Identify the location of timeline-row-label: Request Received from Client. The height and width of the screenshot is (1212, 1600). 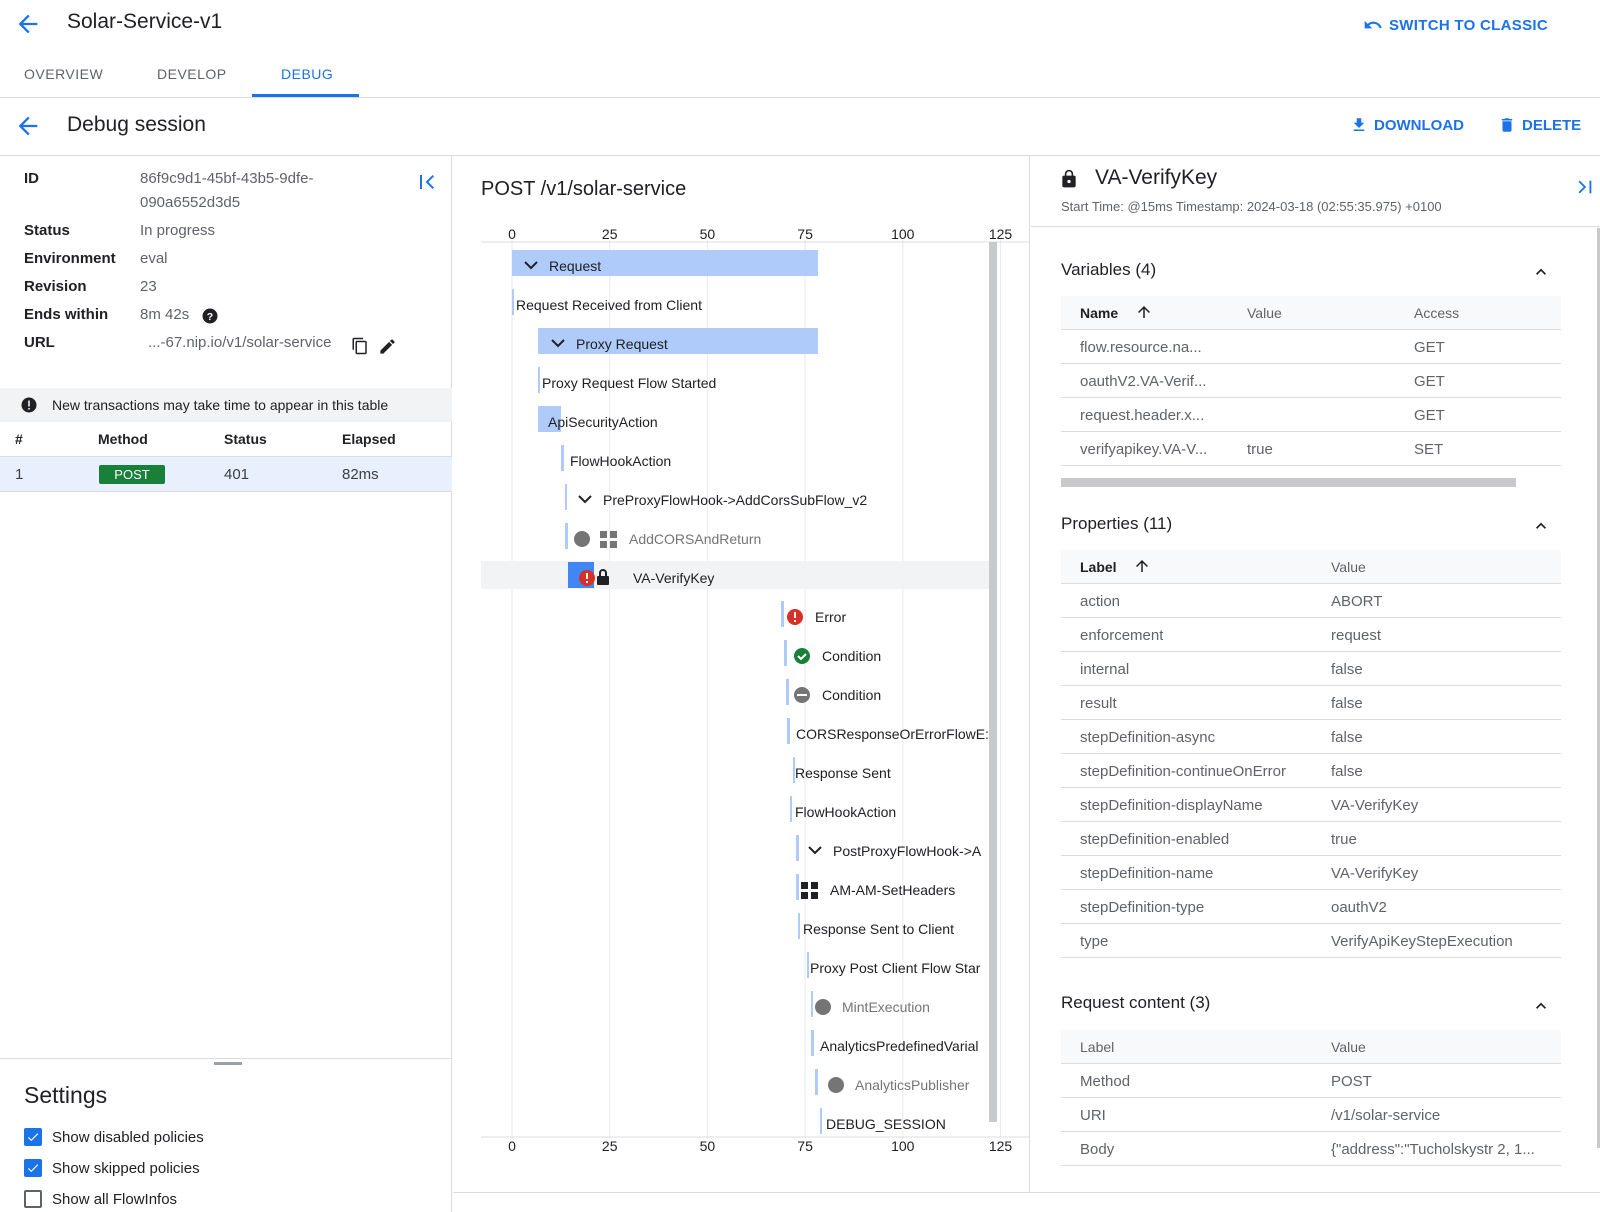
(609, 305).